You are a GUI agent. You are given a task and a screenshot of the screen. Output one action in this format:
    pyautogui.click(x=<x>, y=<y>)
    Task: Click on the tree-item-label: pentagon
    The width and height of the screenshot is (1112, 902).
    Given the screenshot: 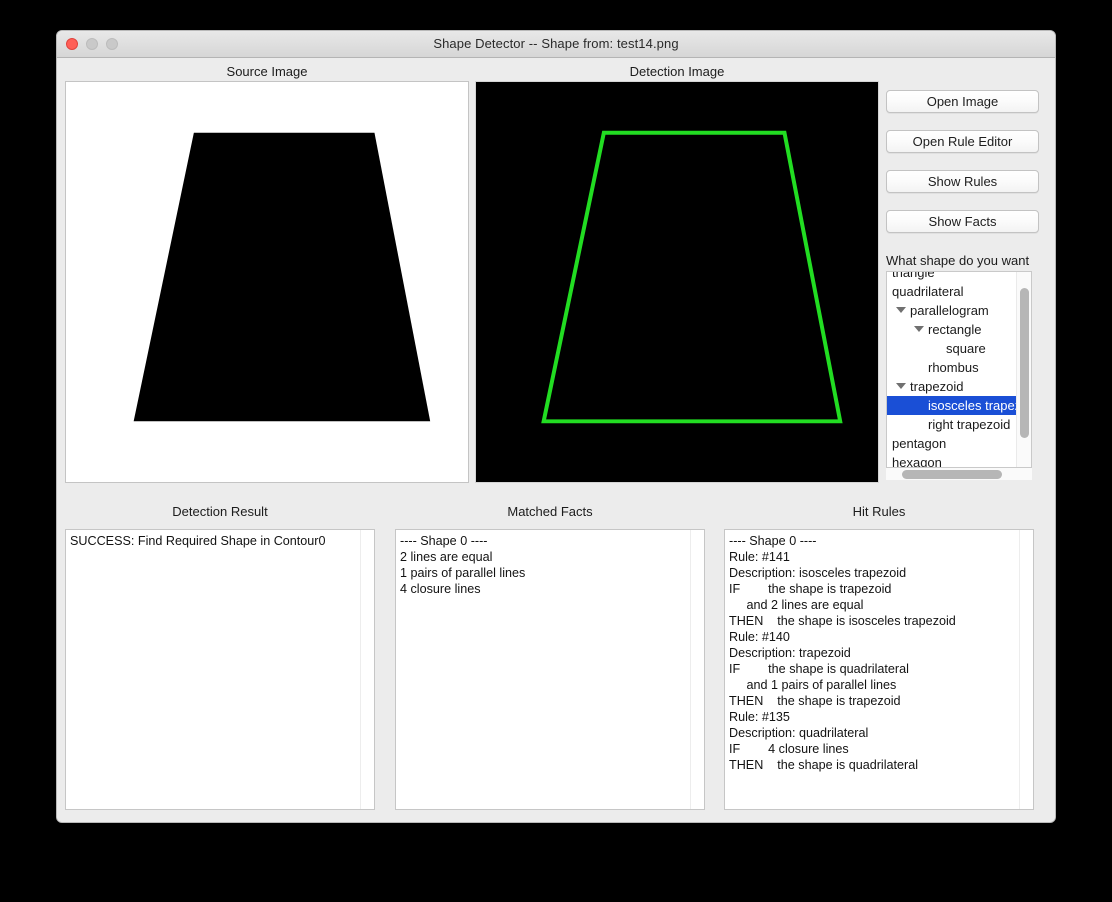 What is the action you would take?
    pyautogui.click(x=919, y=443)
    